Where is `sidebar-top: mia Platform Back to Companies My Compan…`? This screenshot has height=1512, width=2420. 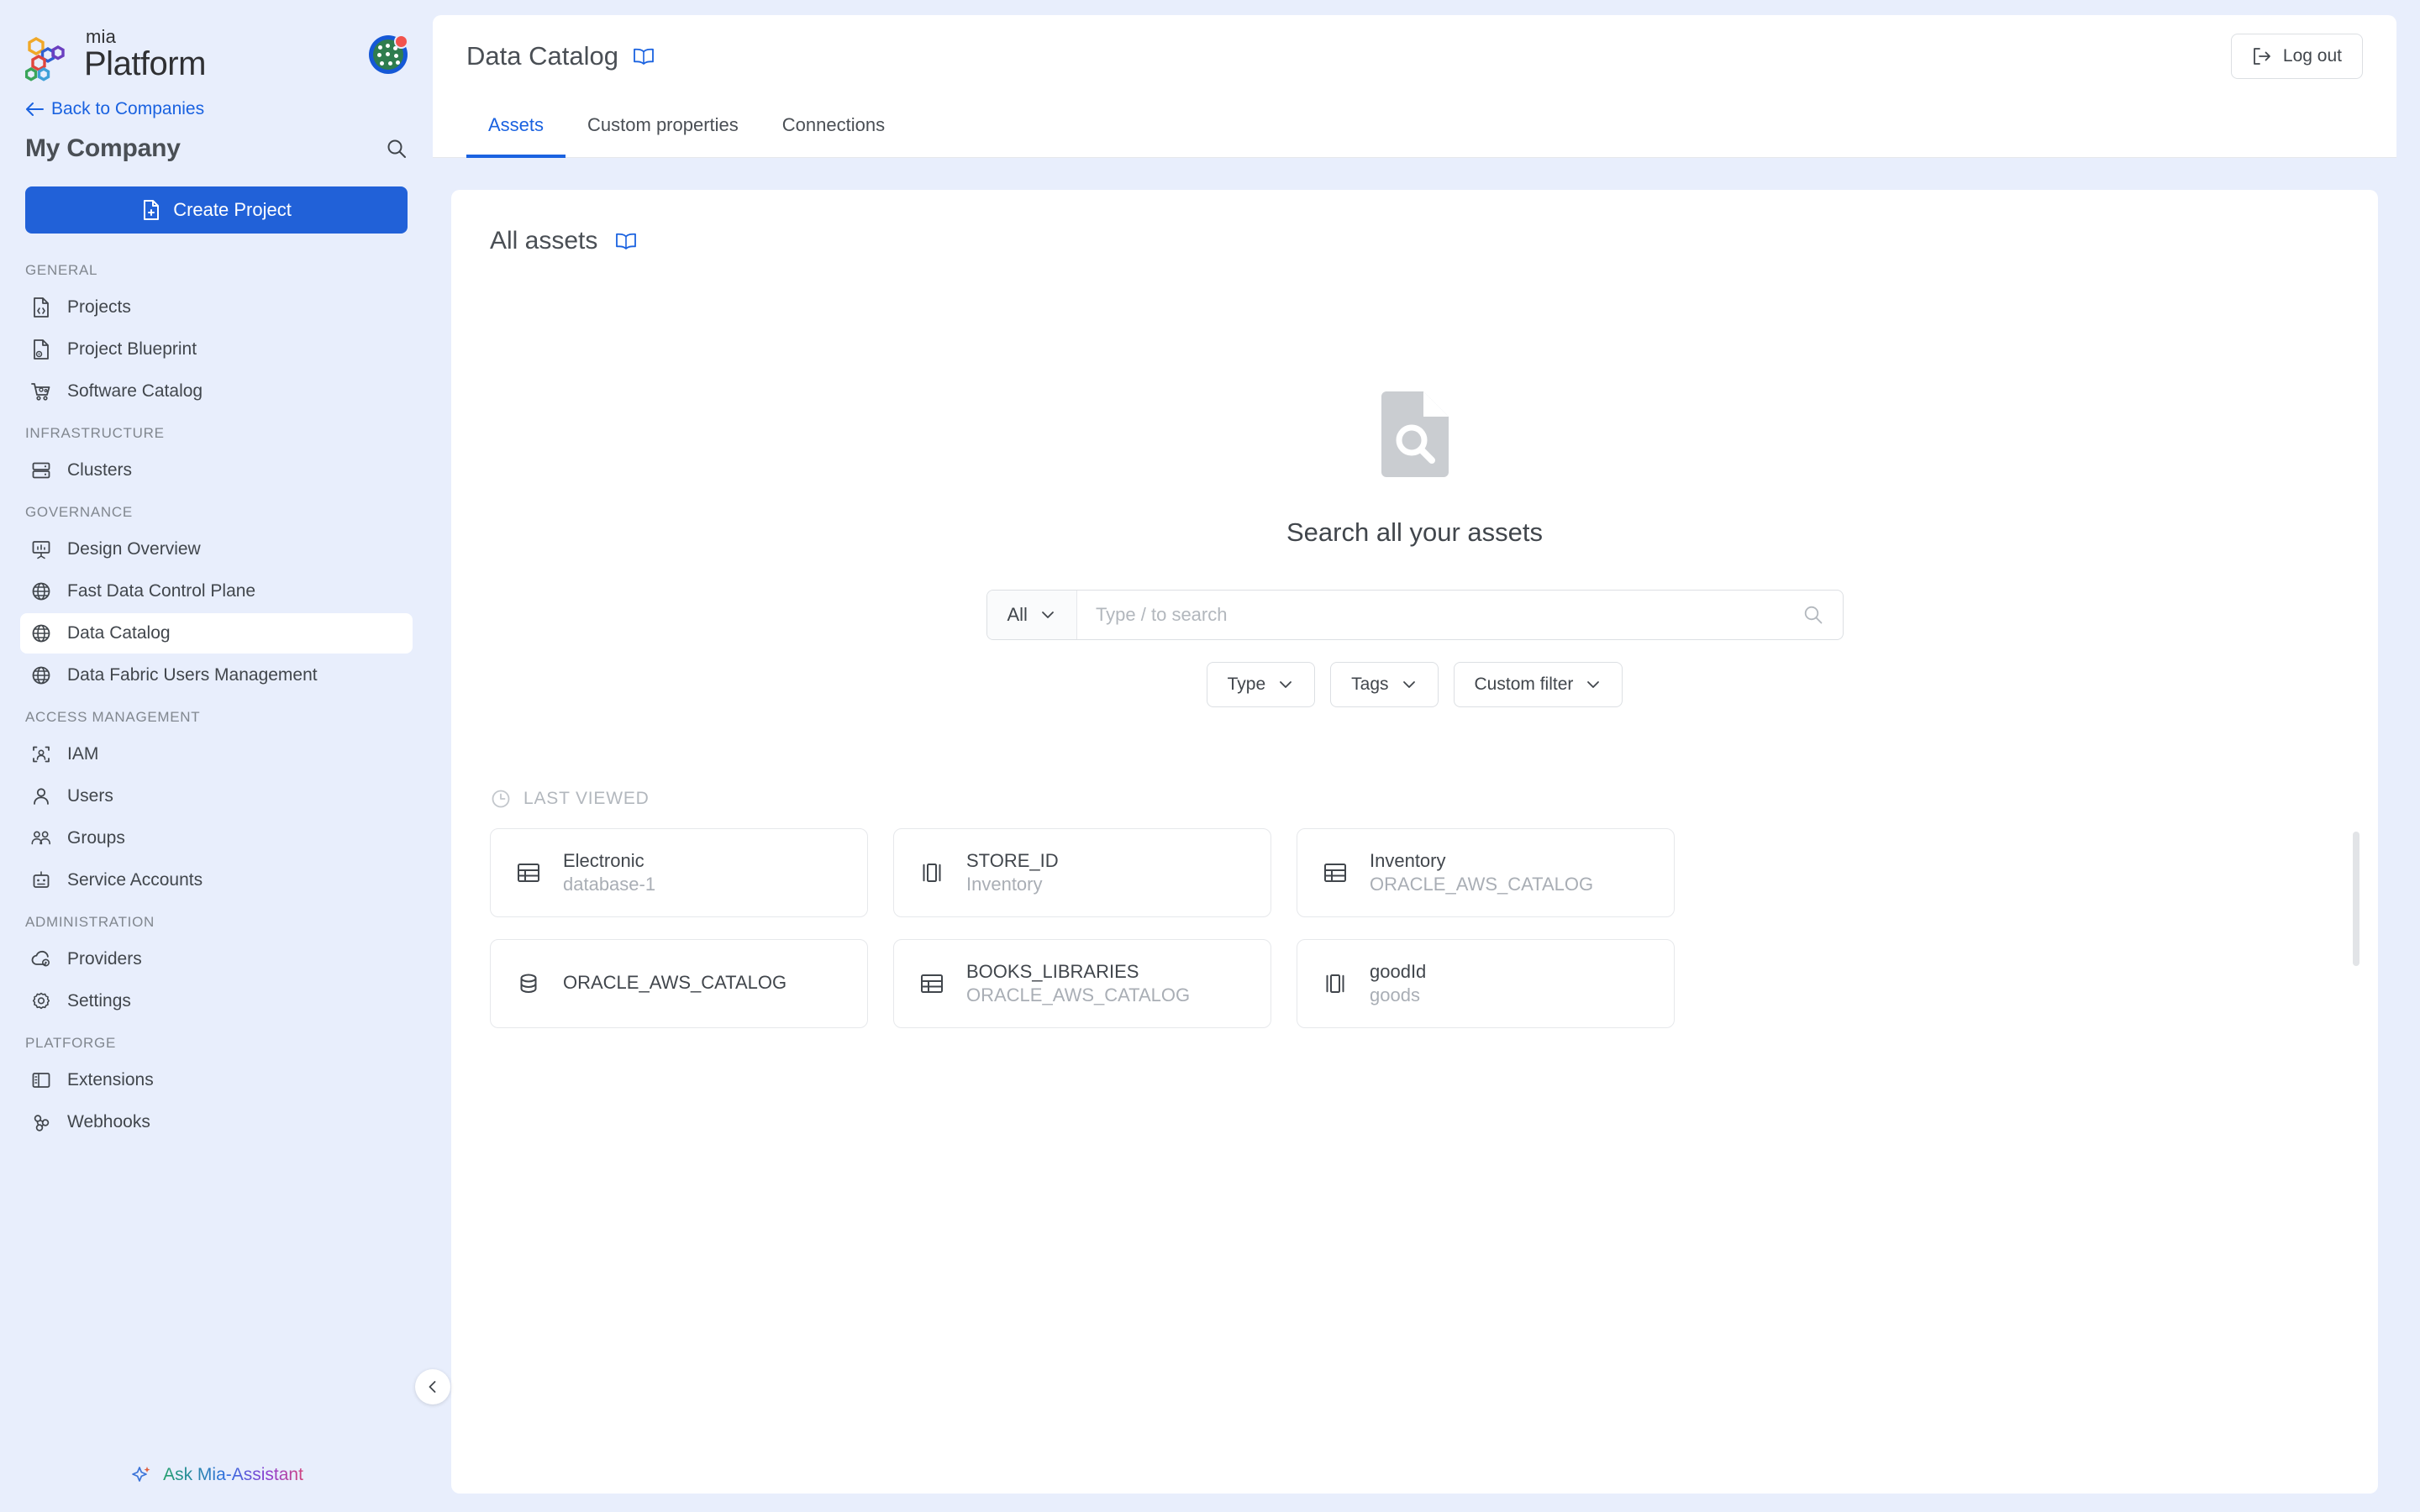
sidebar-top: mia Platform Back to Companies My Compan… is located at coordinates (217, 81).